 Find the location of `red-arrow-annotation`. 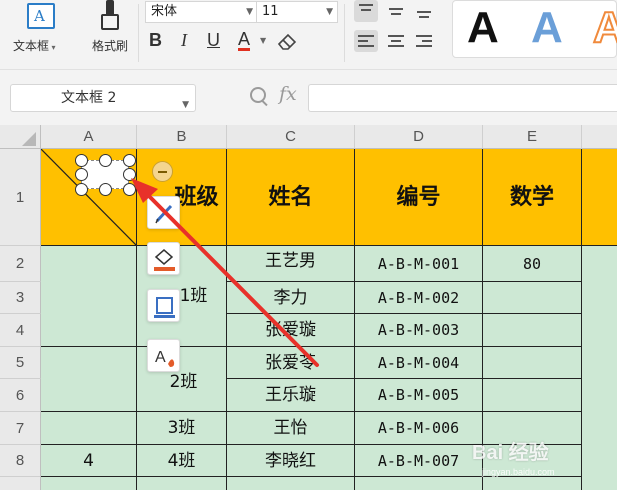

red-arrow-annotation is located at coordinates (225, 272).